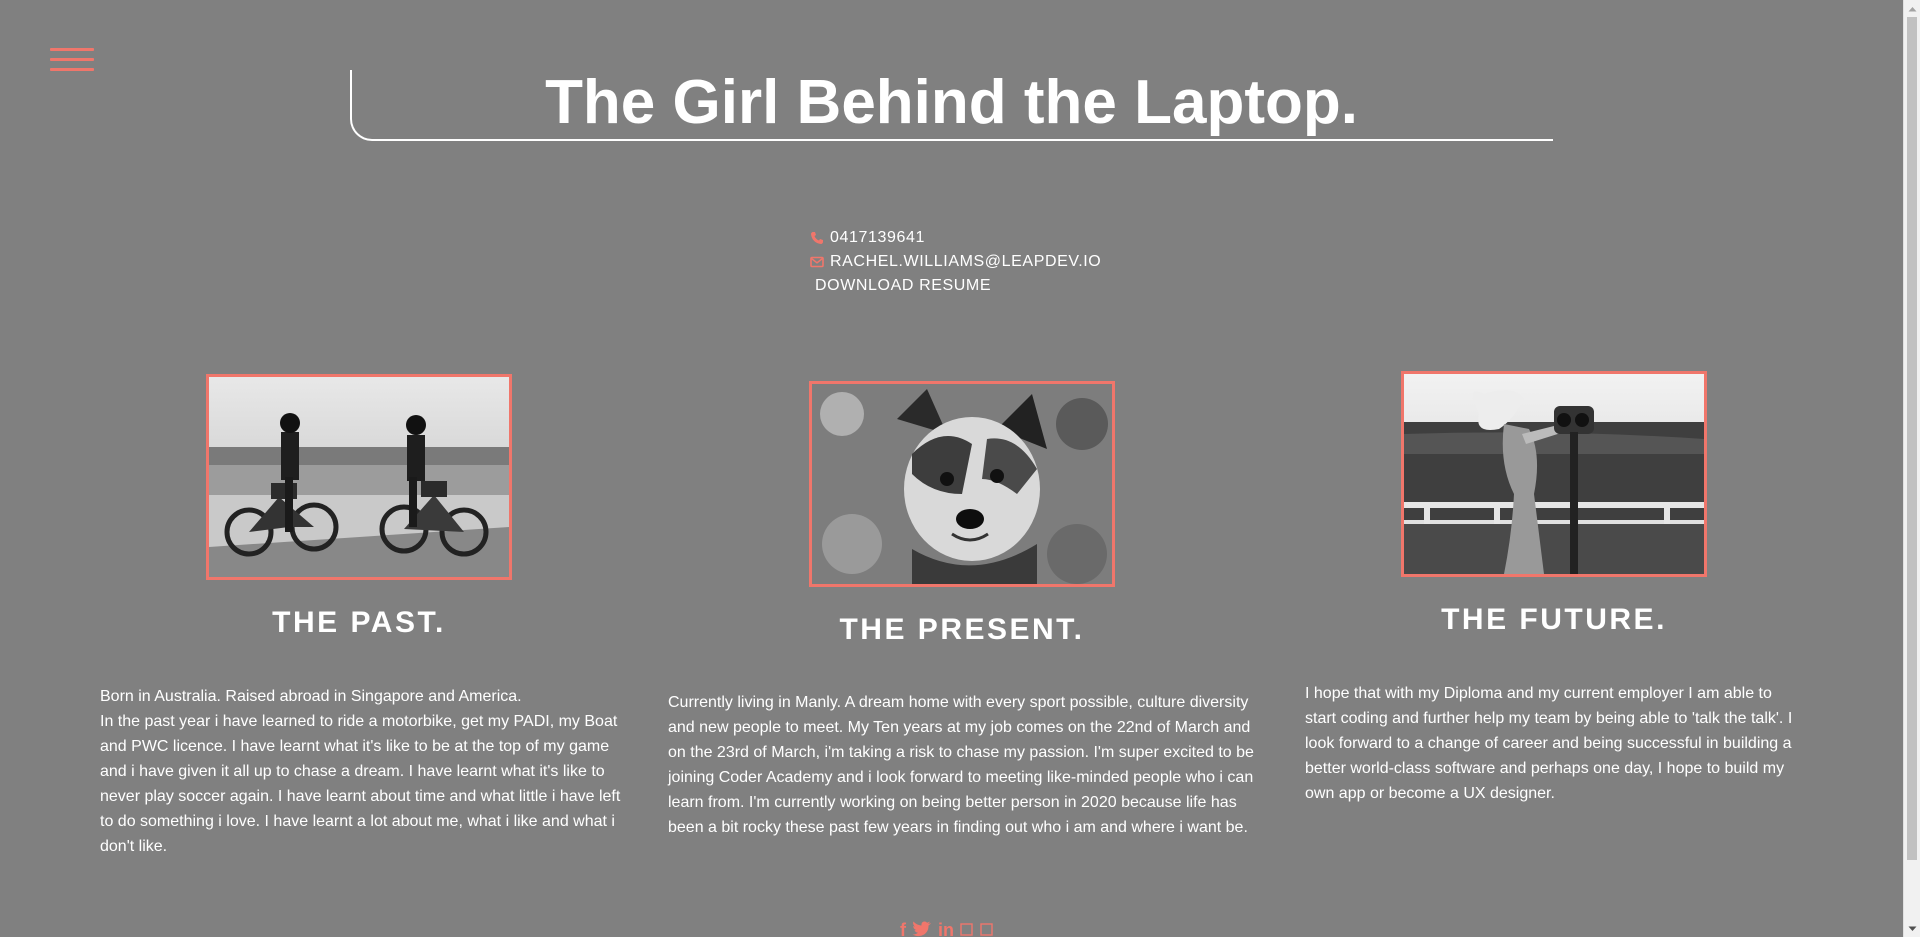 The width and height of the screenshot is (1920, 937). Describe the element at coordinates (1912, 8) in the screenshot. I see `scroll-up-arrow-icon` at that location.